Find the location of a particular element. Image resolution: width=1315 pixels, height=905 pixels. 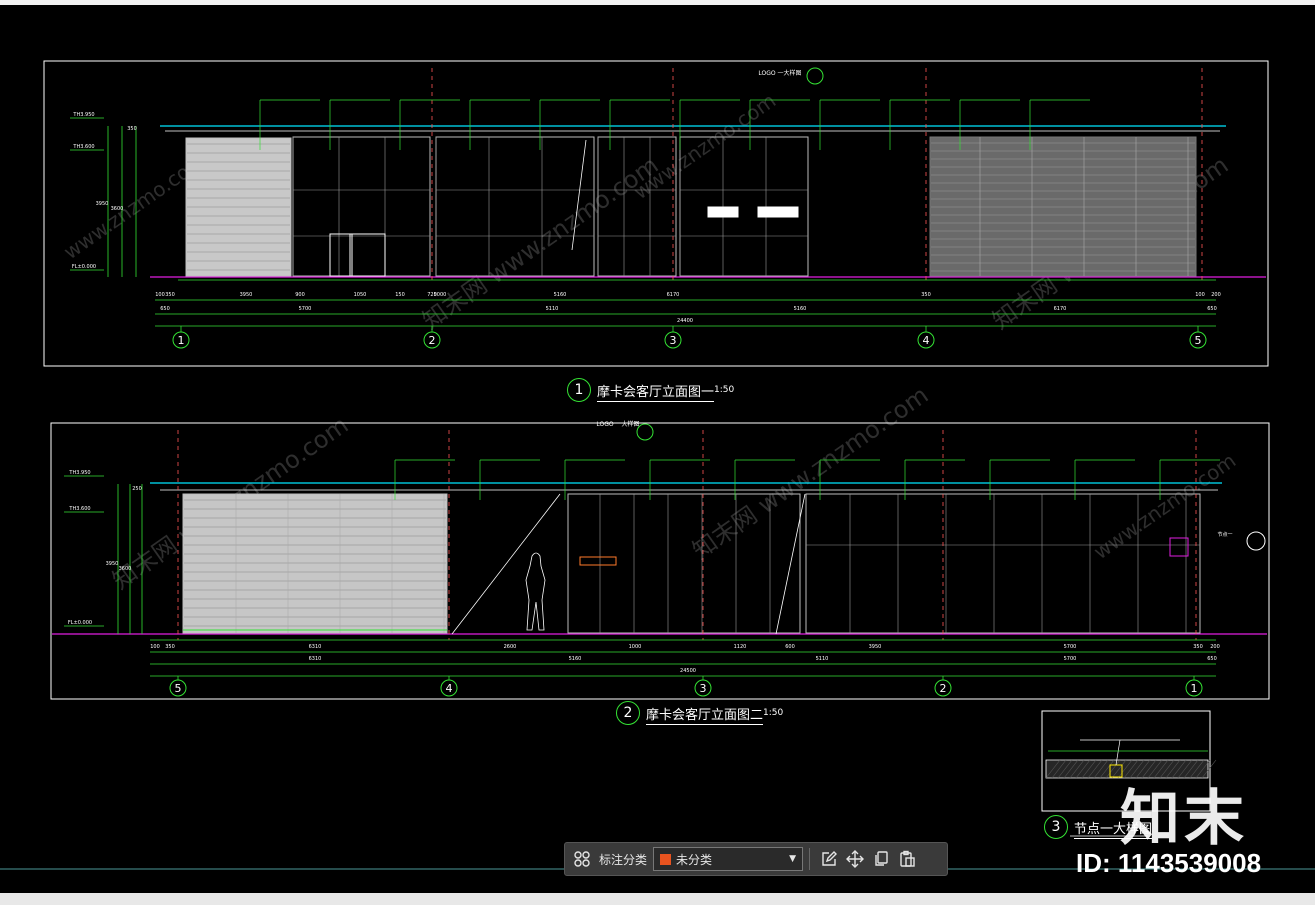

vdim-text: 350 is located at coordinates (132, 129).